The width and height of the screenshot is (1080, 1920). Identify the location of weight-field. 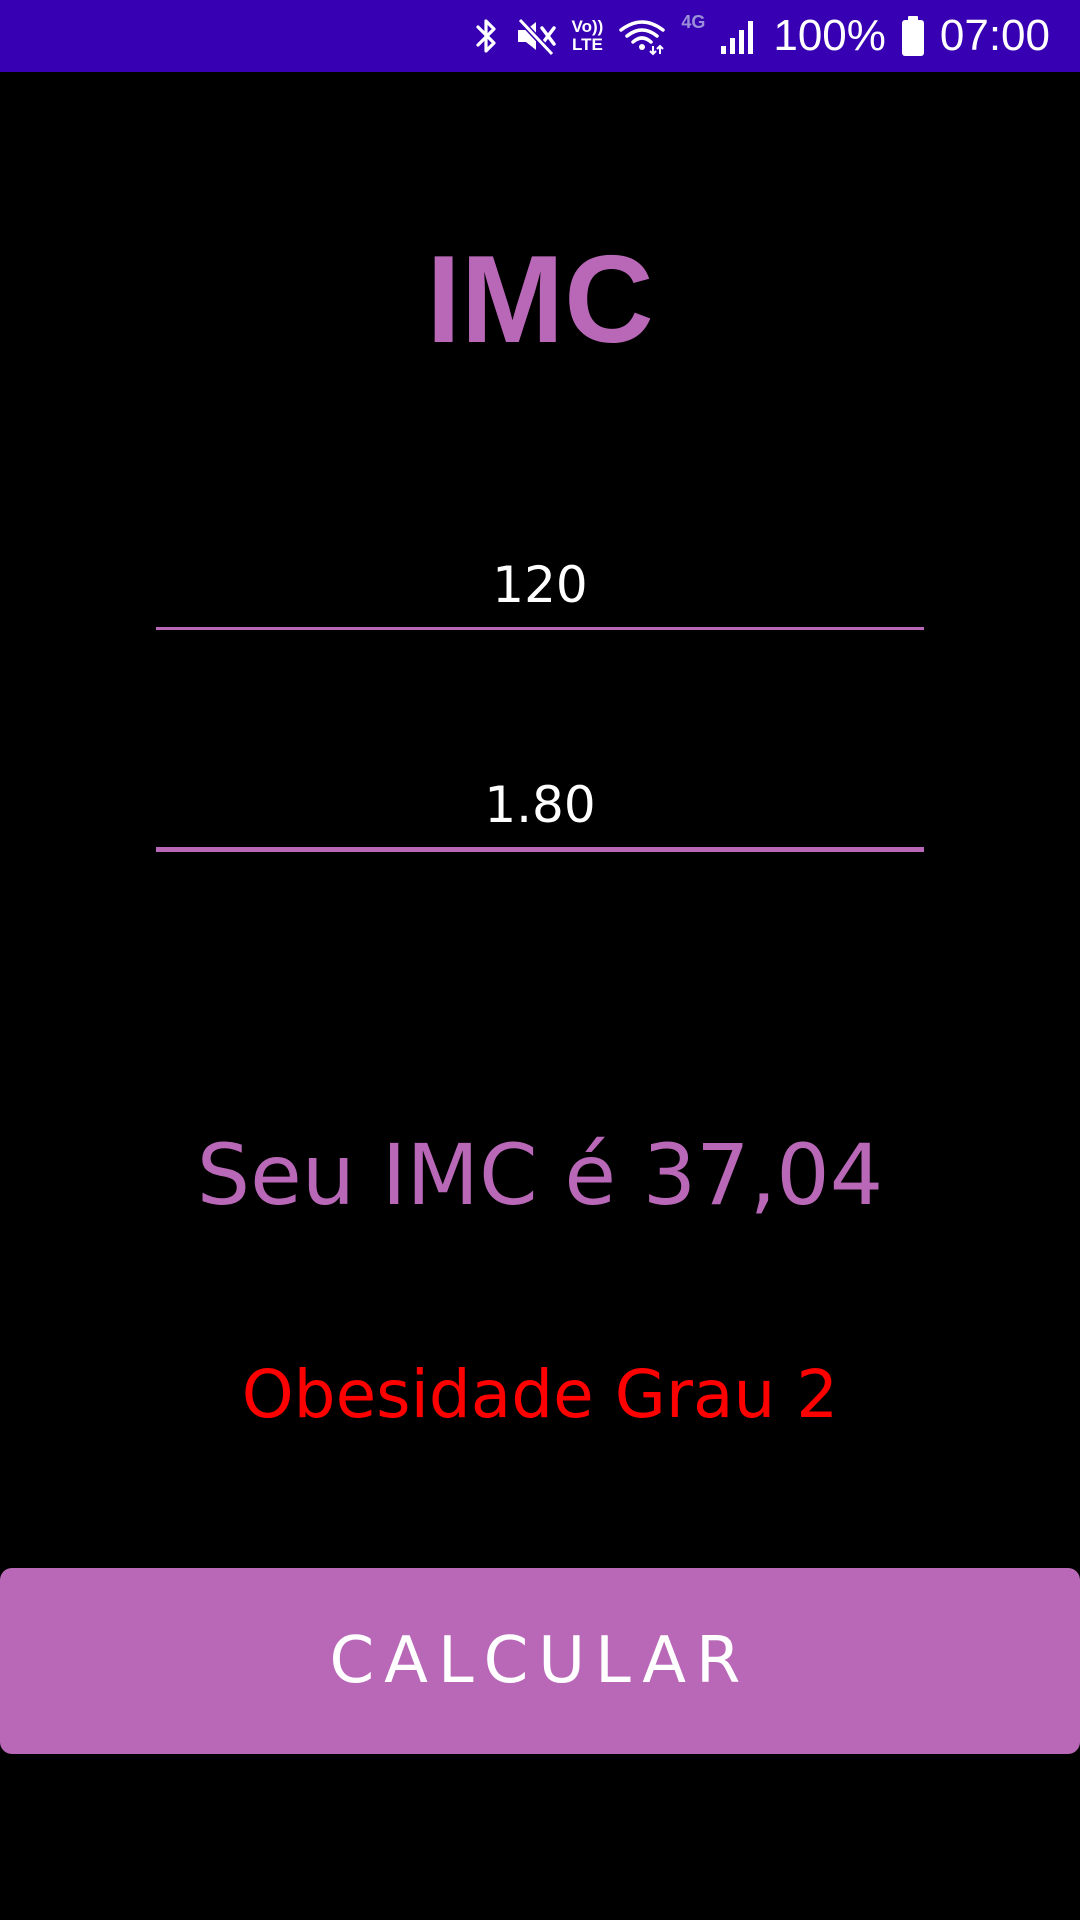
(540, 590).